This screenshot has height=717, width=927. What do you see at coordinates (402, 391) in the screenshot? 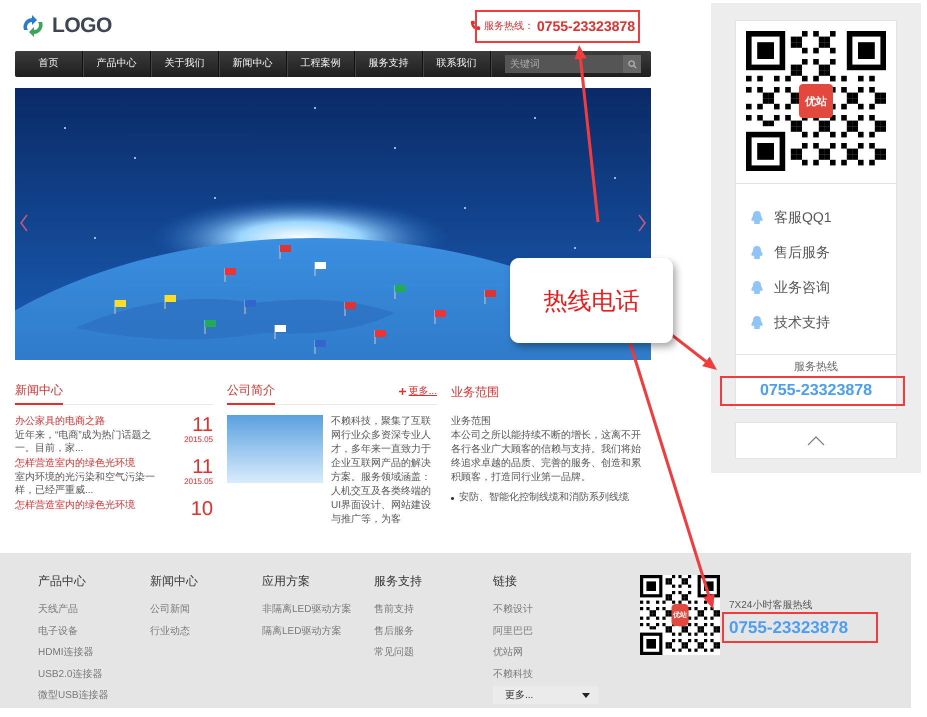
I see `plus-icon` at bounding box center [402, 391].